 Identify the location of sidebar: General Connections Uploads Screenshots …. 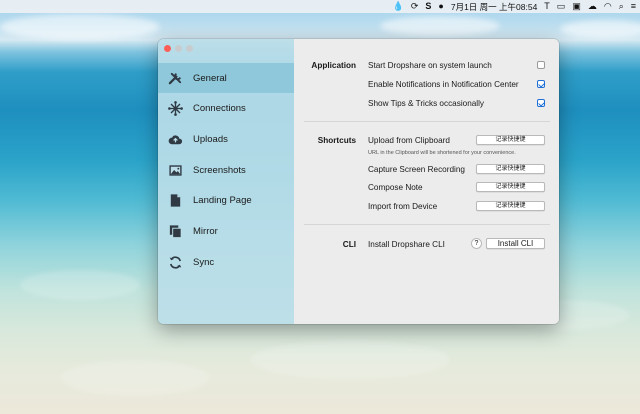
(226, 181).